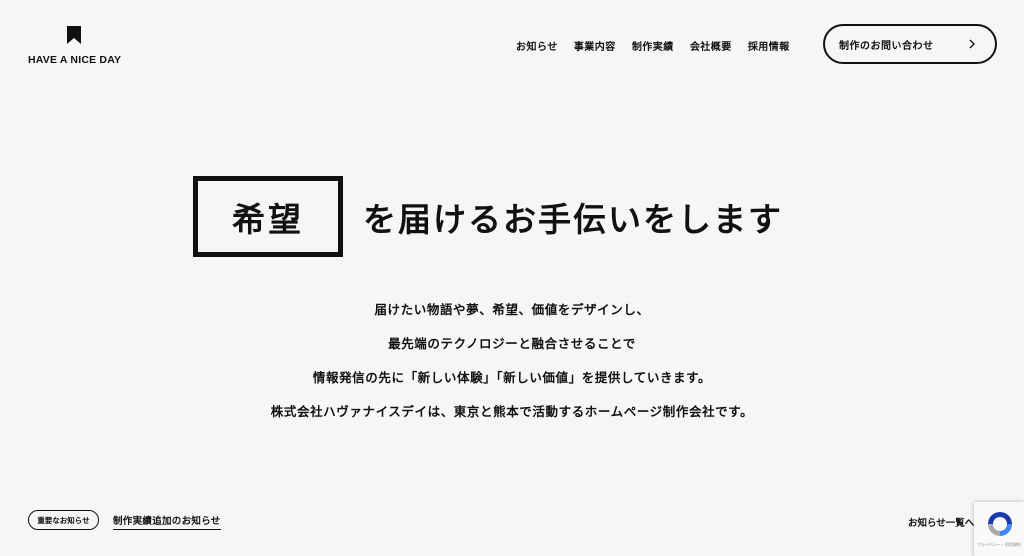 Image resolution: width=1024 pixels, height=556 pixels. I want to click on logo-text: HAVE A NICE DAY, so click(75, 60).